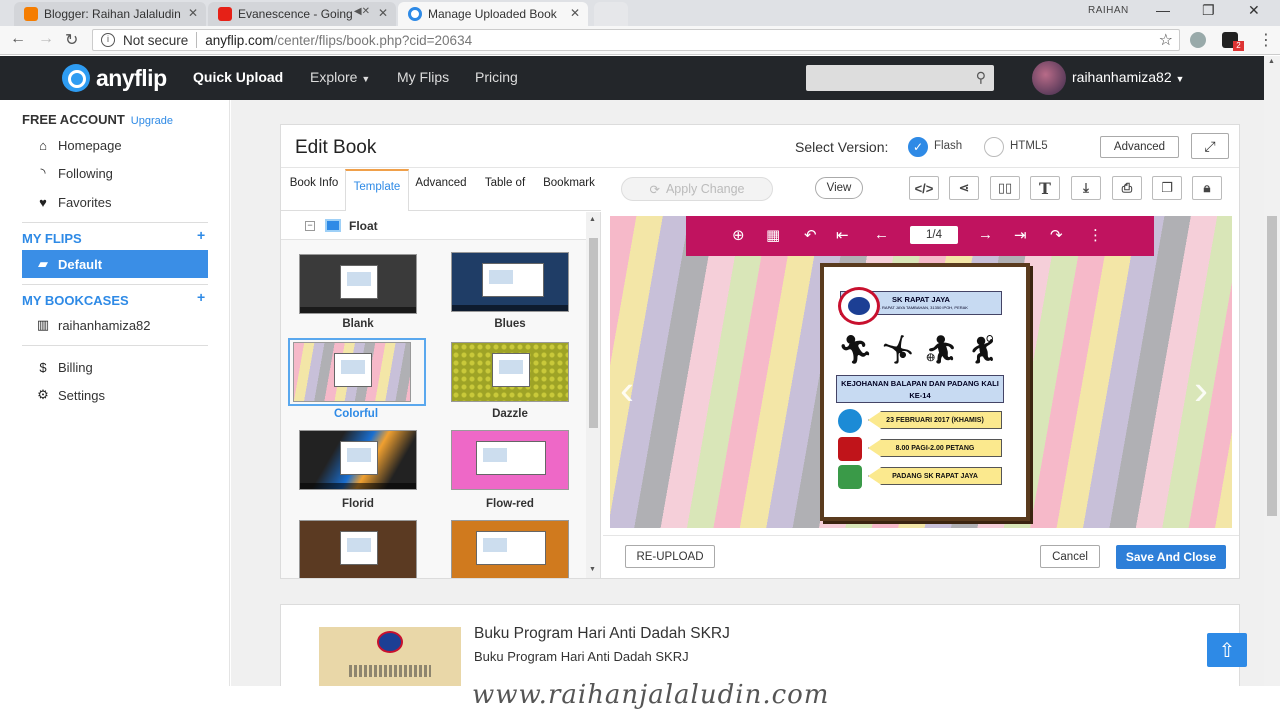 Image resolution: width=1280 pixels, height=720 pixels. I want to click on redo-icon: ↷, so click(1056, 235).